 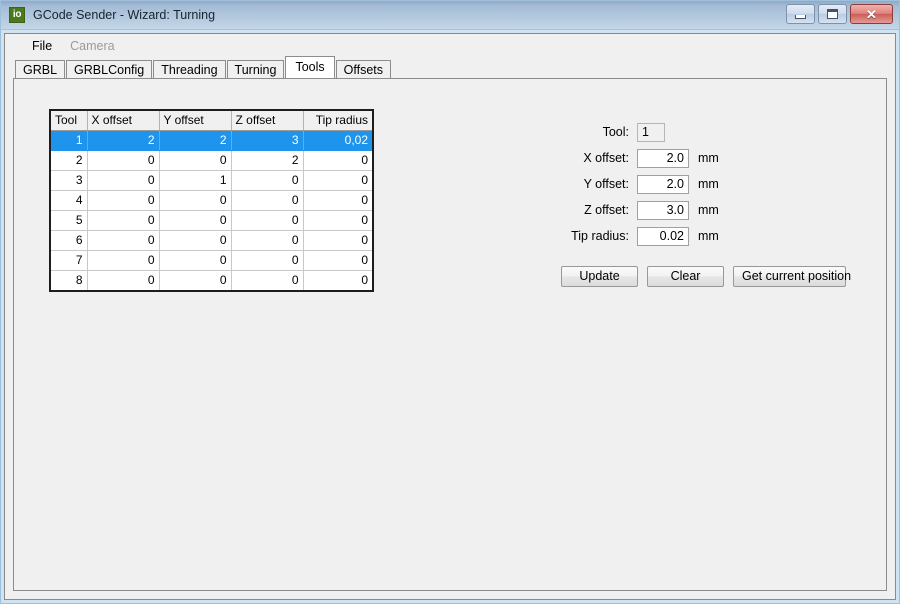 I want to click on cell-tool: 3, so click(x=69, y=180).